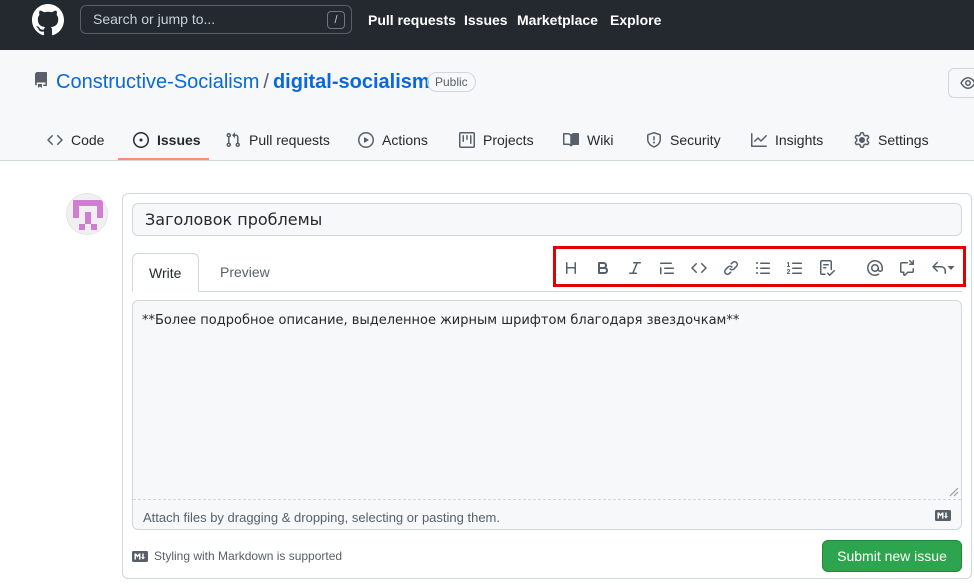 Image resolution: width=974 pixels, height=585 pixels. Describe the element at coordinates (508, 139) in the screenshot. I see `tab-label: Projects` at that location.